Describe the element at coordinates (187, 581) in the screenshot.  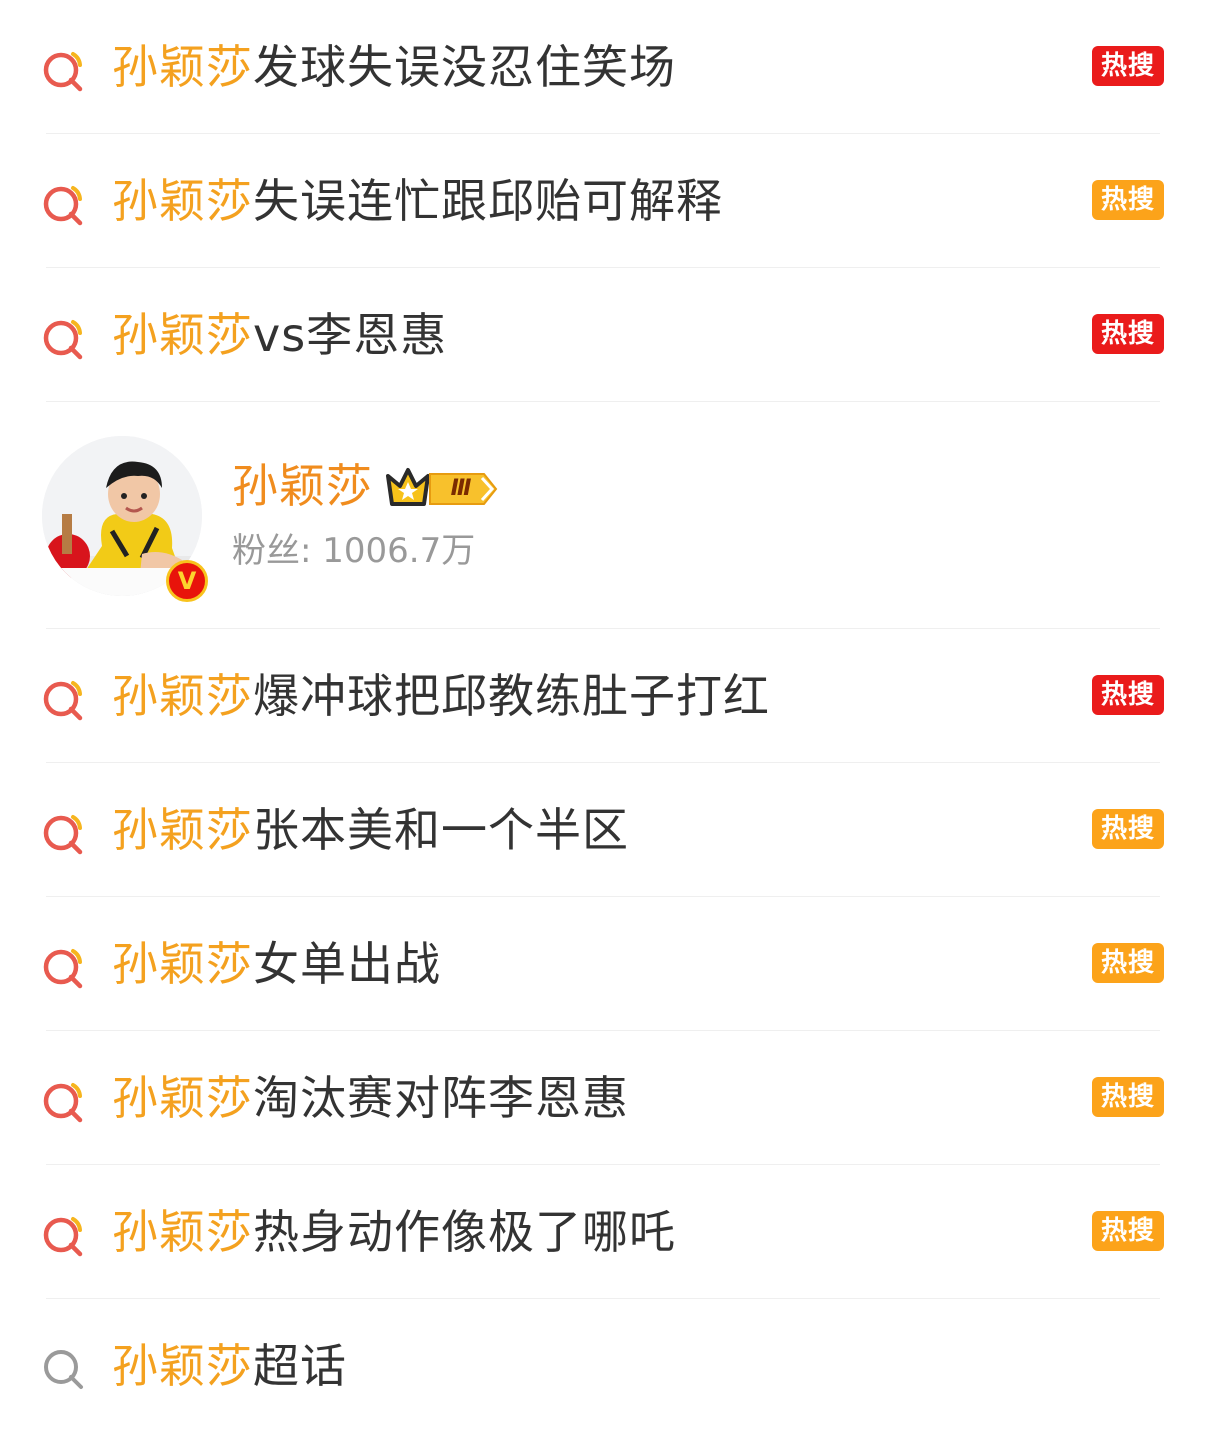
I see `verified-icon: V` at that location.